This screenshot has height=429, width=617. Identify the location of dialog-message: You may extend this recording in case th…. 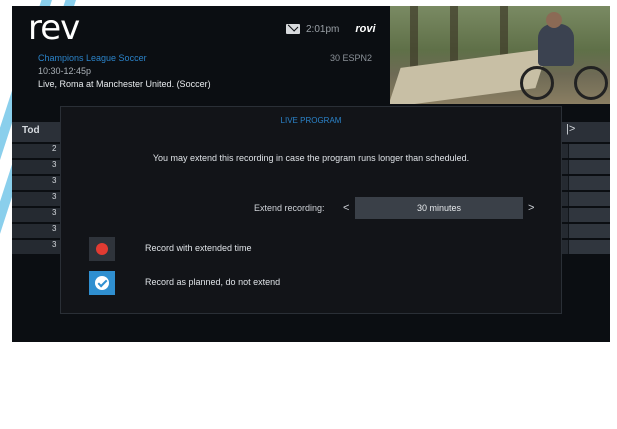
(311, 158).